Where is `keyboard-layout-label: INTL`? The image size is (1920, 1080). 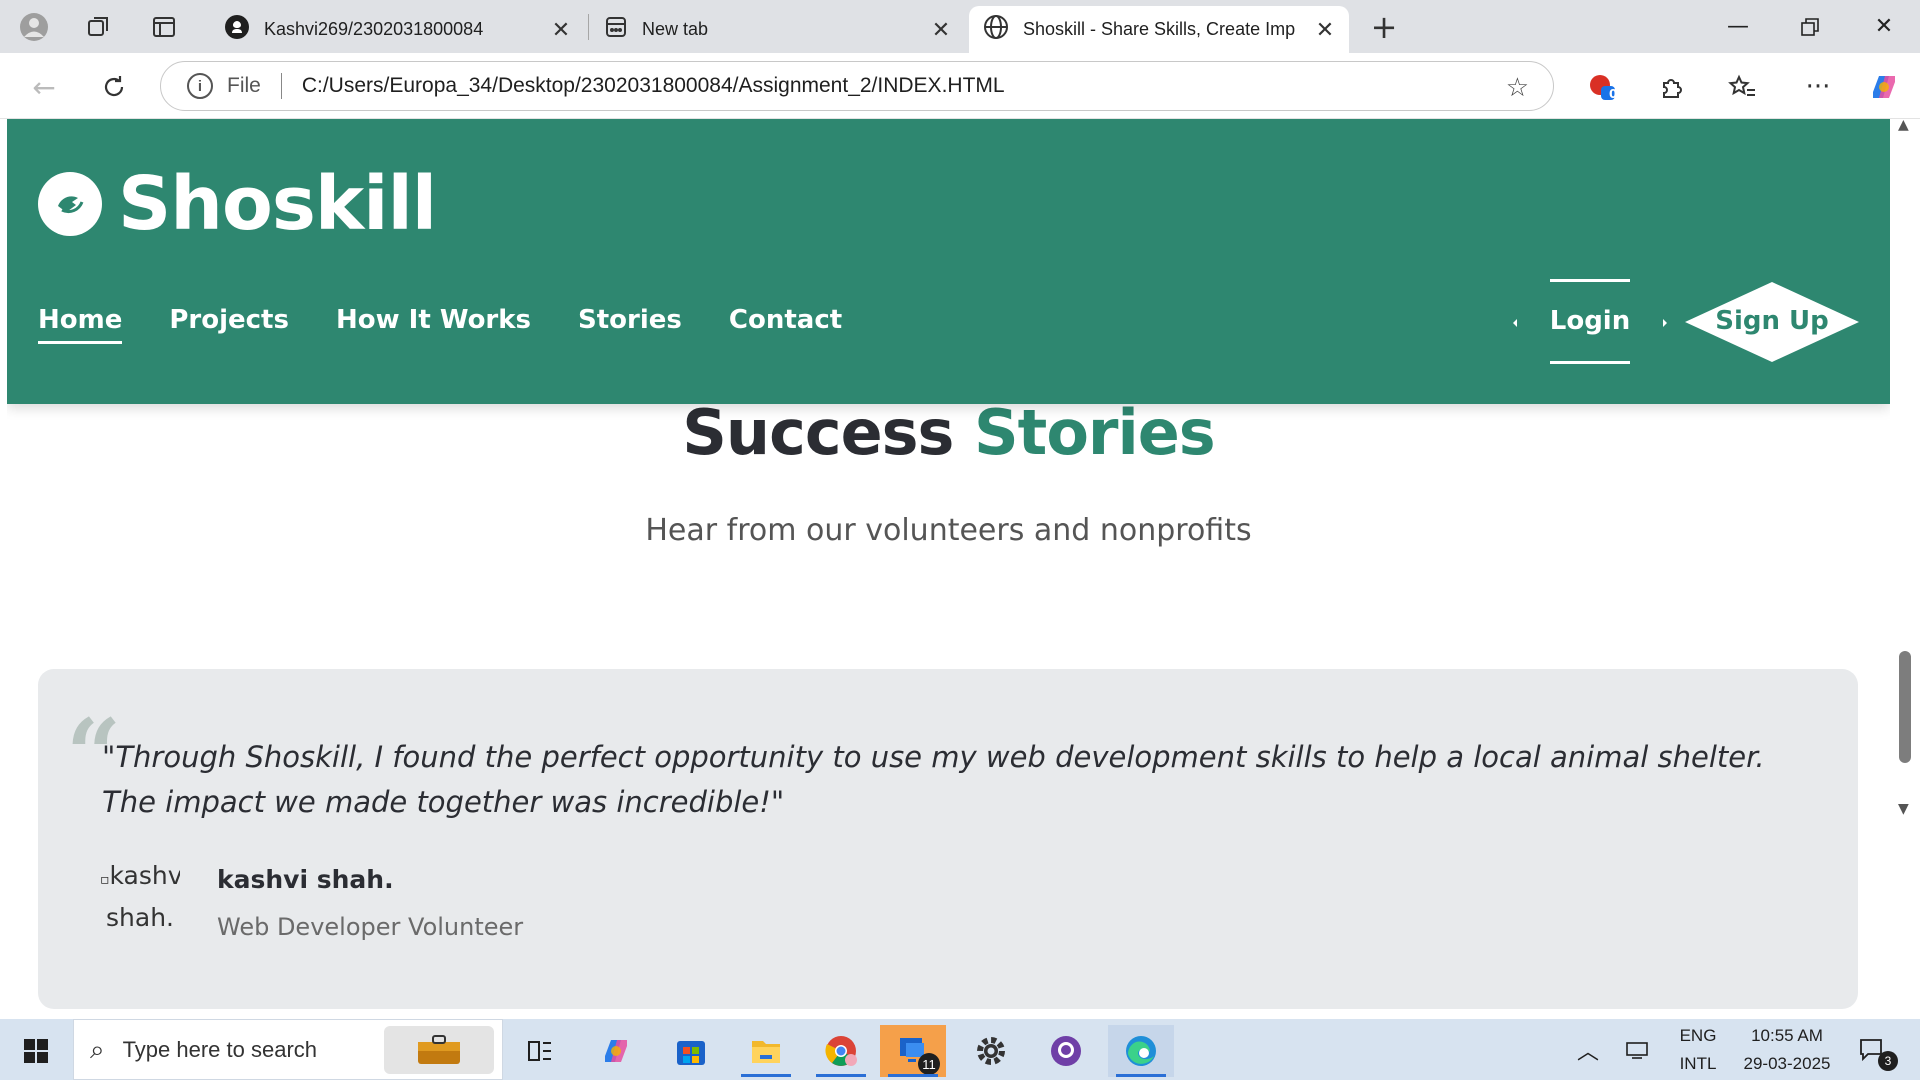
keyboard-layout-label: INTL is located at coordinates (1698, 1063).